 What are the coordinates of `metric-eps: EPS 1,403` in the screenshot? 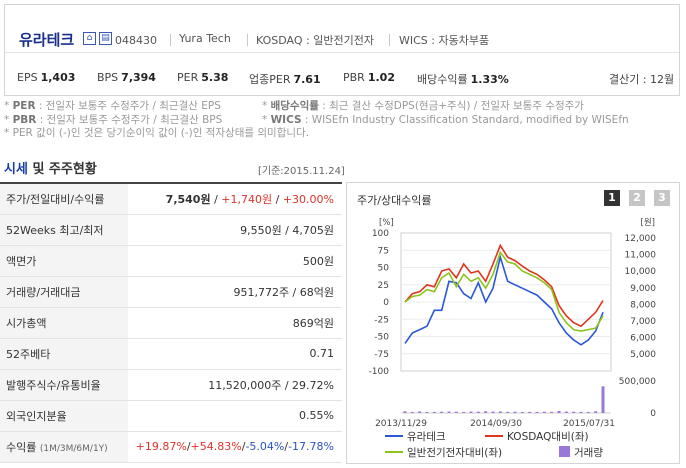 It's located at (46, 77).